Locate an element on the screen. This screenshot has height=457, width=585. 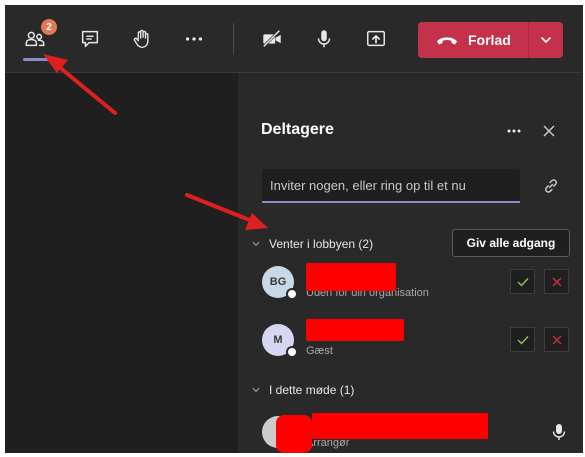
meeting-participant: Arrangør is located at coordinates (410, 432).